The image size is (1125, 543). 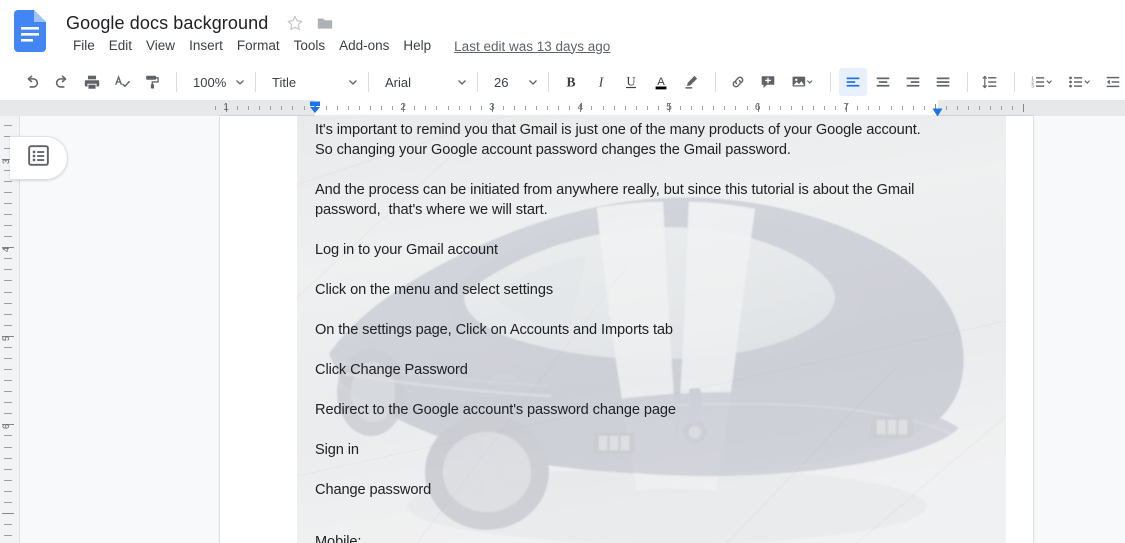 What do you see at coordinates (206, 46) in the screenshot?
I see `menu-item-insert: Insert` at bounding box center [206, 46].